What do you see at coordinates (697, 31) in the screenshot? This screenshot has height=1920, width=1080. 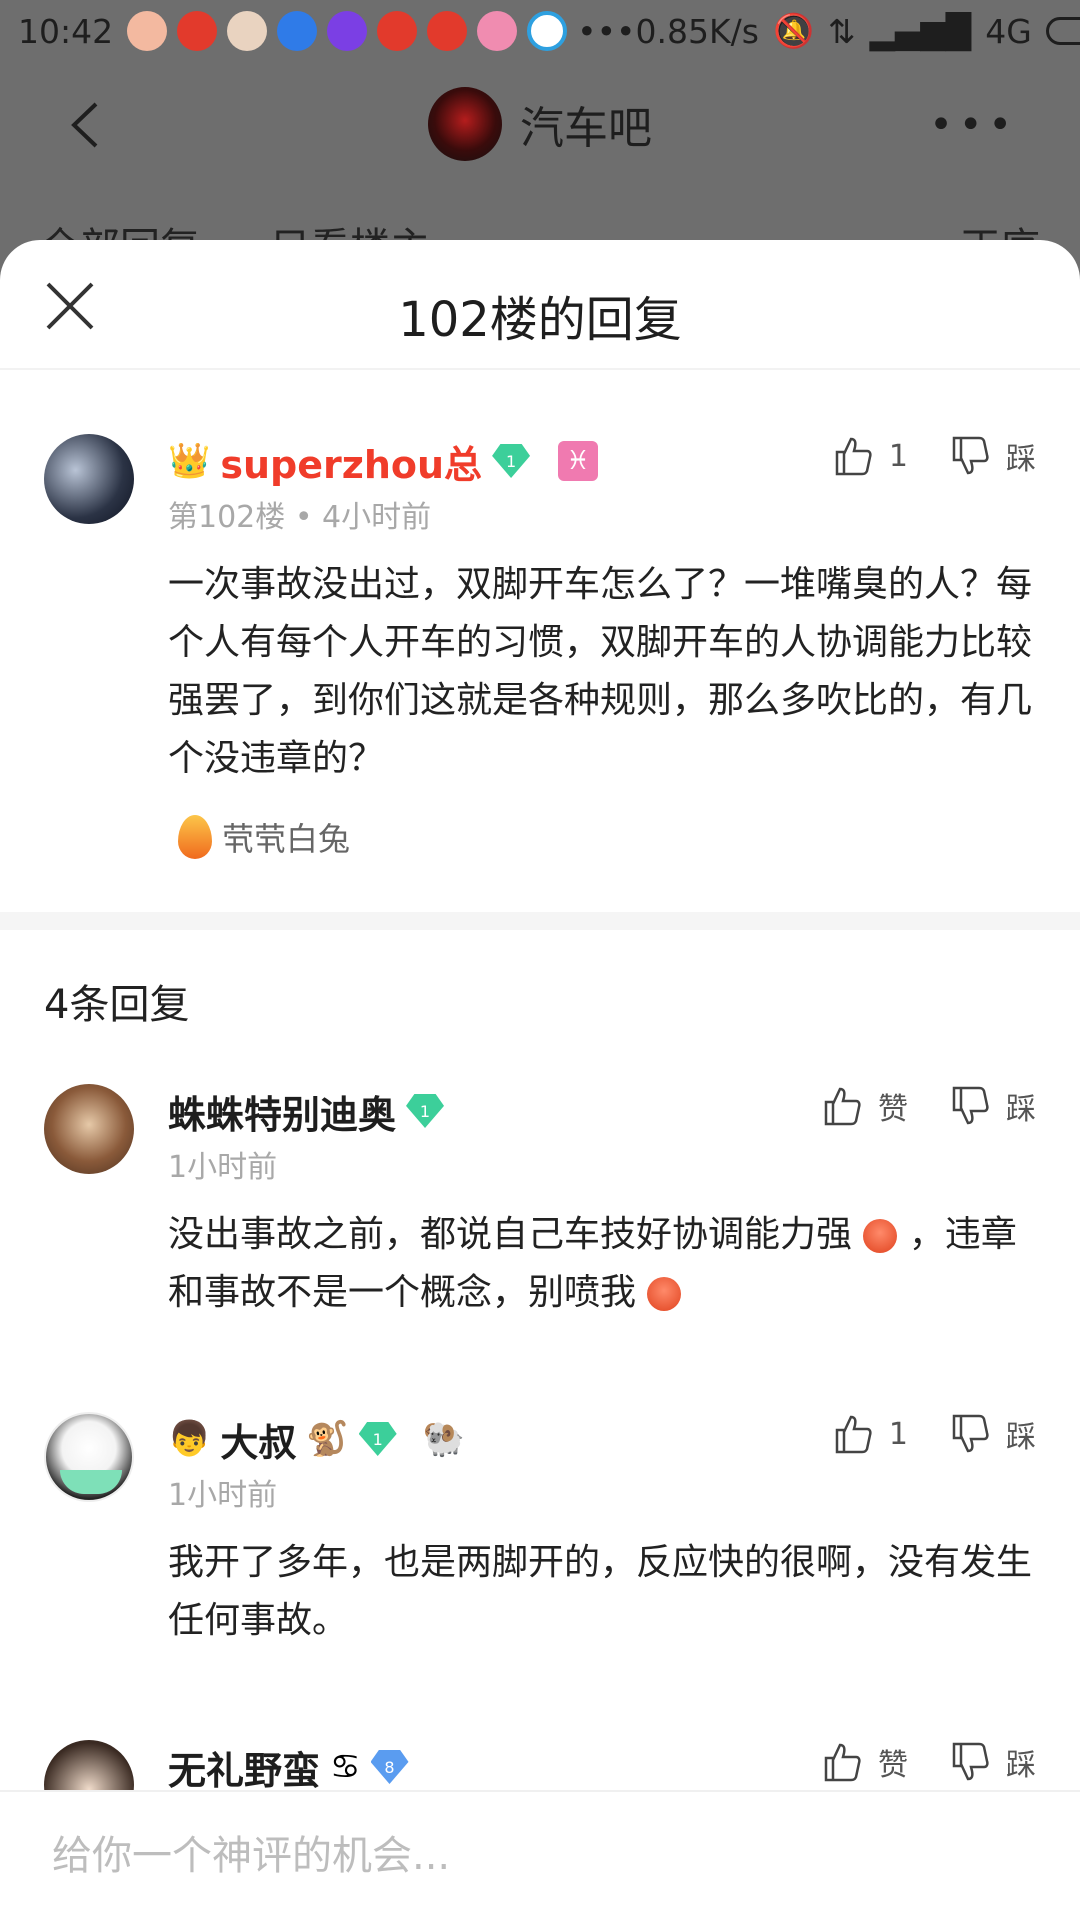 I see `network-speed: 0.85K/s` at bounding box center [697, 31].